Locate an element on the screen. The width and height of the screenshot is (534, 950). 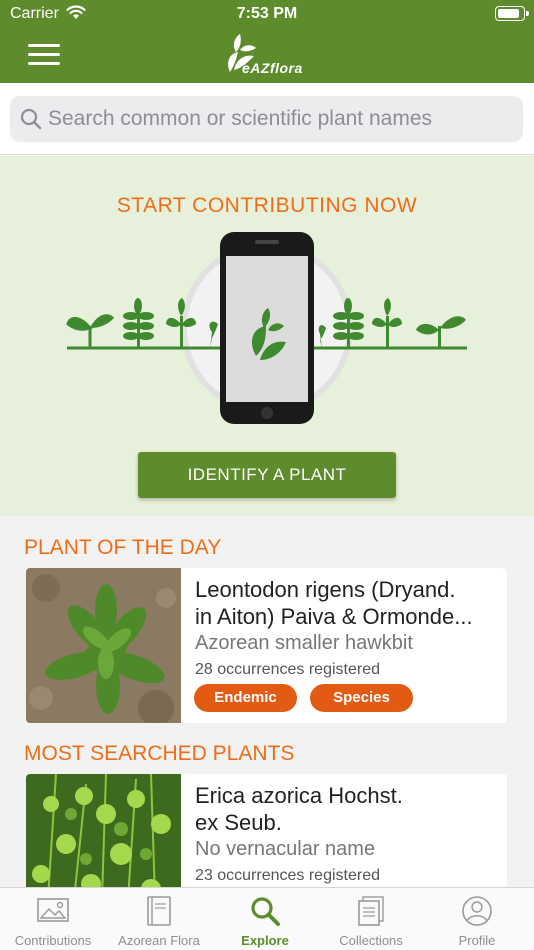
occurrence-count: 23 occurrences registered is located at coordinates (287, 875).